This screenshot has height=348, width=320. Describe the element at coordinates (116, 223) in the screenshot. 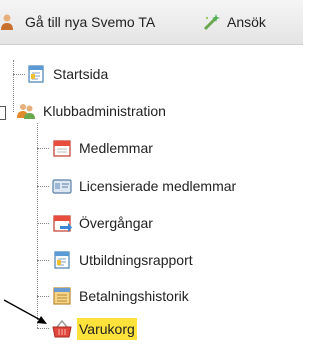

I see `tree-item-label: Övergångar` at that location.